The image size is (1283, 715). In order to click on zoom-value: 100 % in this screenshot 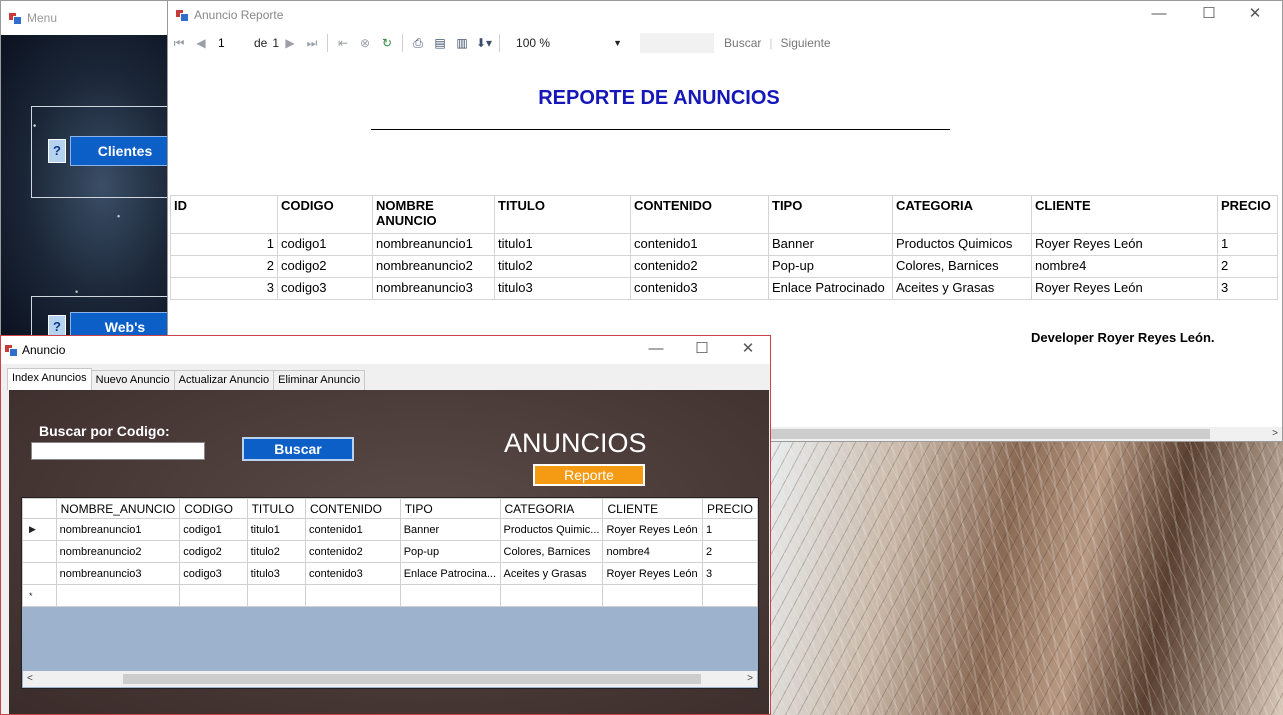, I will do `click(533, 43)`.